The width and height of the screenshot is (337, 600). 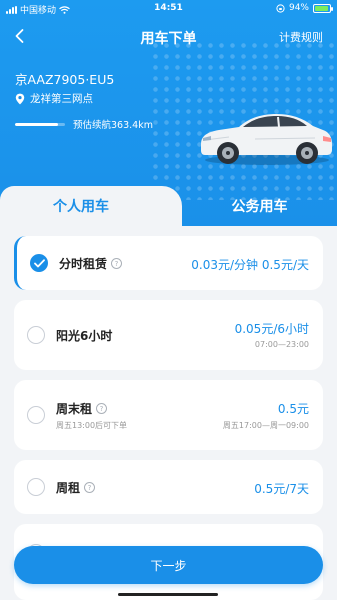 I want to click on plan-card-weekend: 周末租 ? 周五13:00后可下单 0.5元 周五17:00—周一09:00, so click(x=168, y=415).